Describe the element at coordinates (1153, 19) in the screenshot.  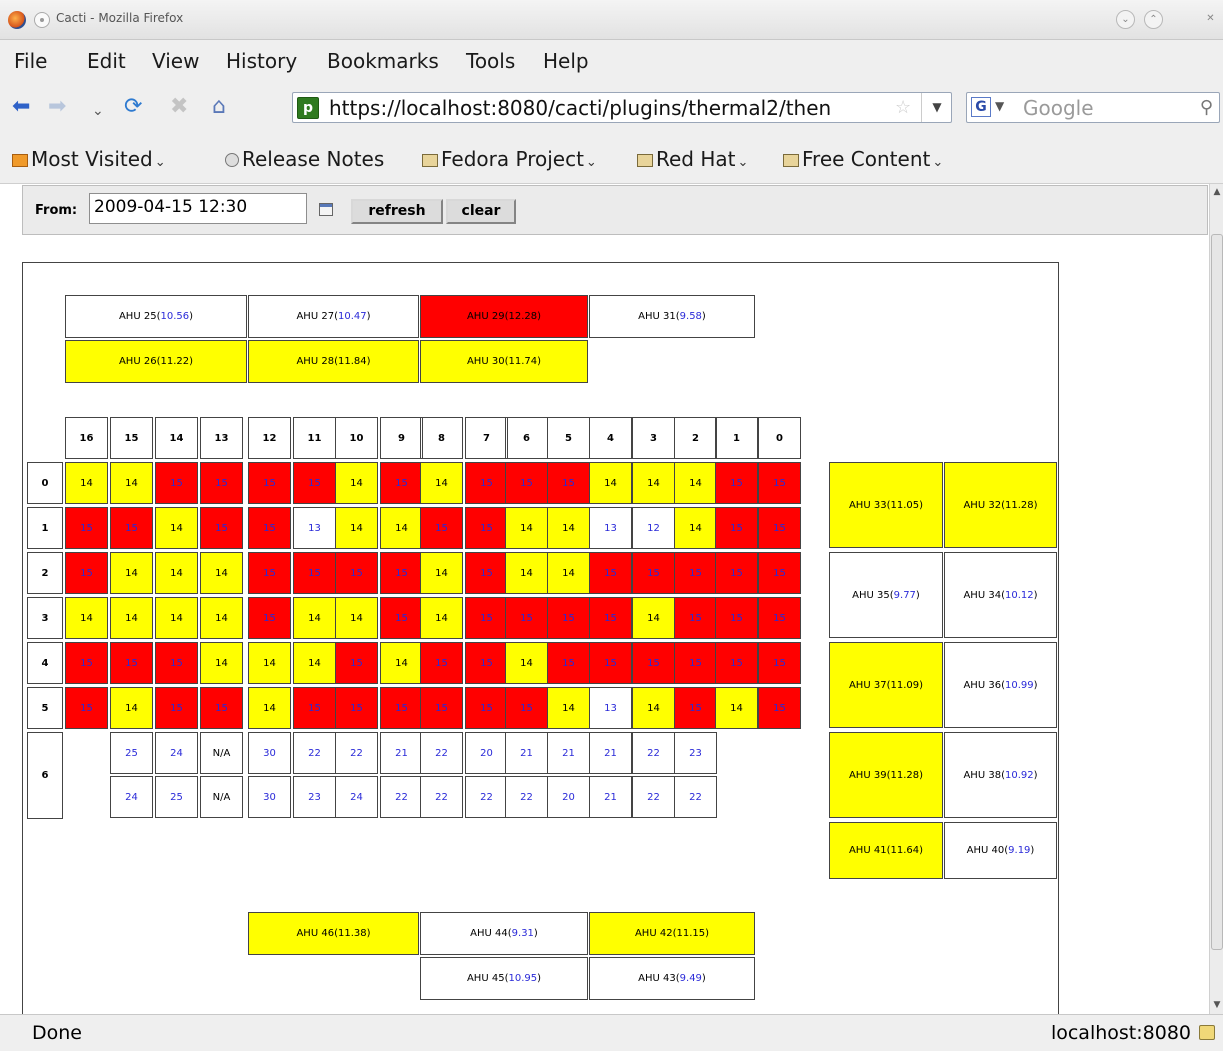
I see `maximize-icon: ⌃` at that location.